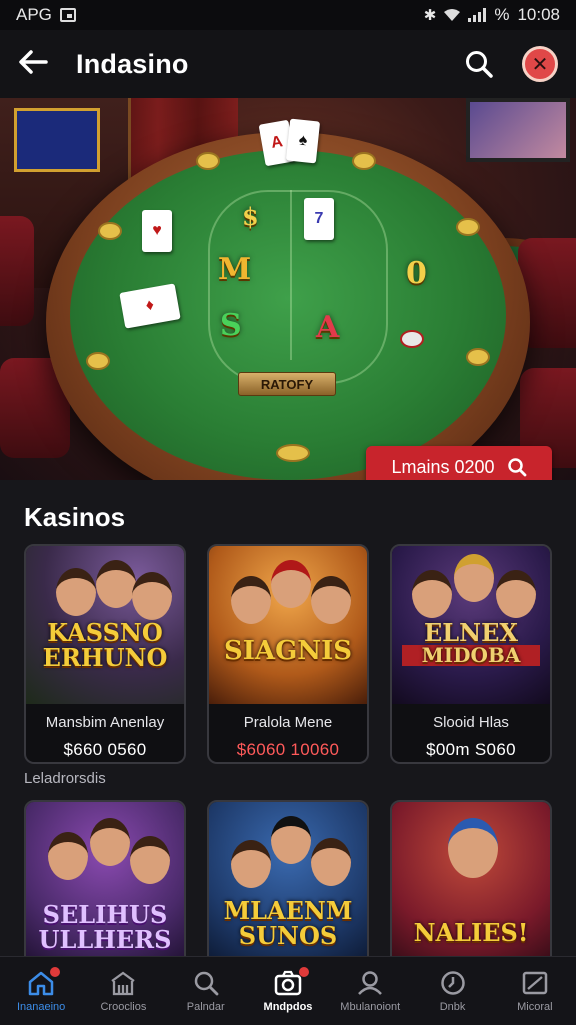 This screenshot has height=1025, width=576. What do you see at coordinates (452, 15) in the screenshot?
I see `wifi-icon` at bounding box center [452, 15].